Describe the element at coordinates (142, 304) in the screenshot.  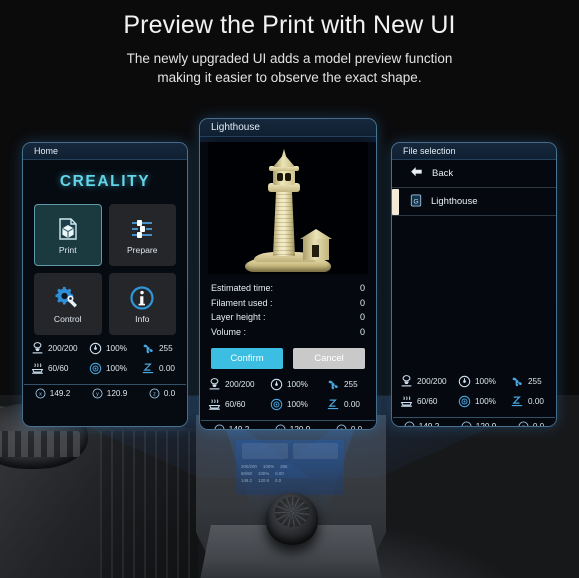
I see `tile-info: Info` at that location.